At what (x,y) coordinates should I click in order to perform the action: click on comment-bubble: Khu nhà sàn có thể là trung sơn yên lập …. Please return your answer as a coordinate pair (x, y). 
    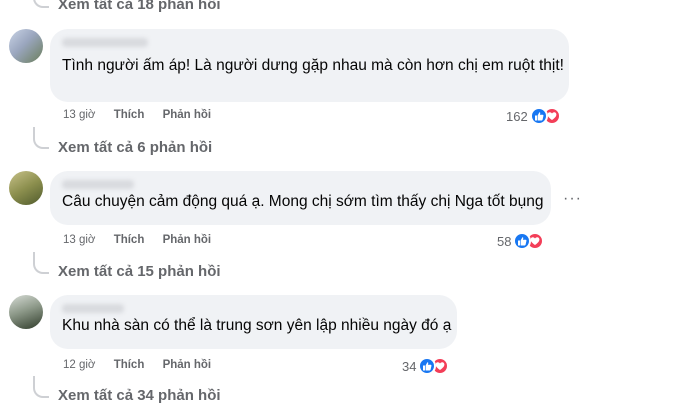
    Looking at the image, I should click on (253, 322).